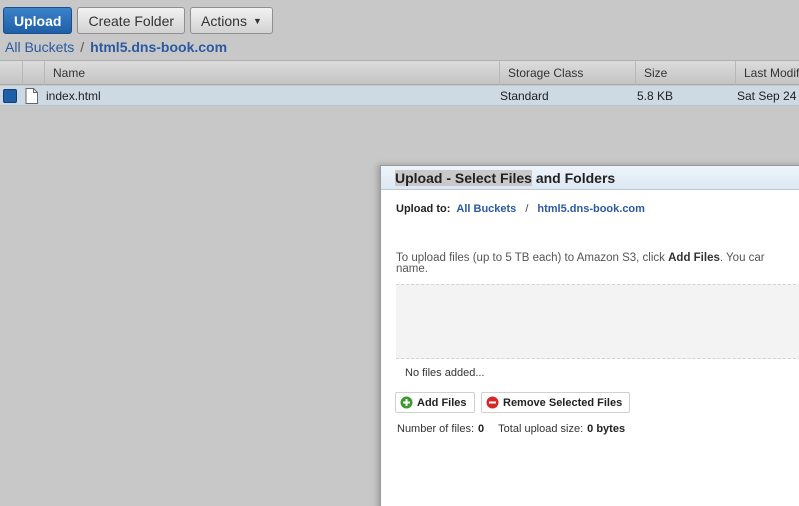  I want to click on table-header: Name Storage Class Size Last Modif, so click(399, 72).